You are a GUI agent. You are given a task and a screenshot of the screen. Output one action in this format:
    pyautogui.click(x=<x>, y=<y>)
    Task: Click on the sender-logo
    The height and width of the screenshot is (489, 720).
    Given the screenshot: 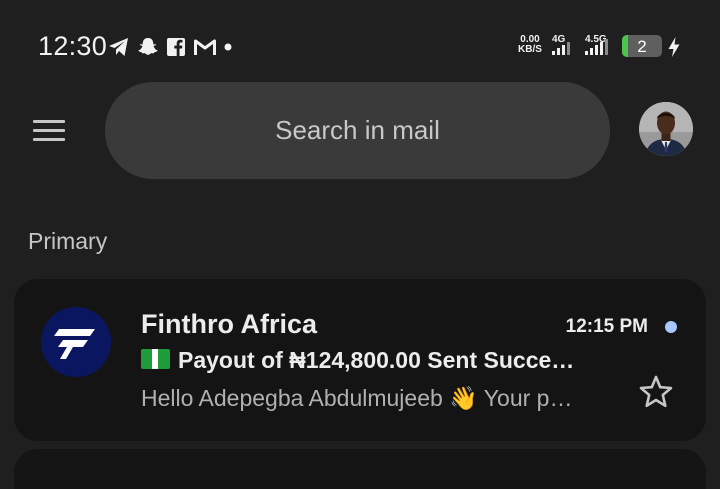 What is the action you would take?
    pyautogui.click(x=76, y=342)
    